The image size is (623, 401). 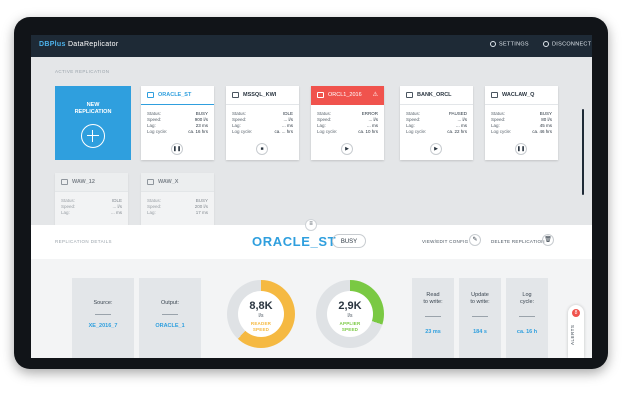 What do you see at coordinates (82, 71) in the screenshot?
I see `section-title: ACTIVE REPLICATION` at bounding box center [82, 71].